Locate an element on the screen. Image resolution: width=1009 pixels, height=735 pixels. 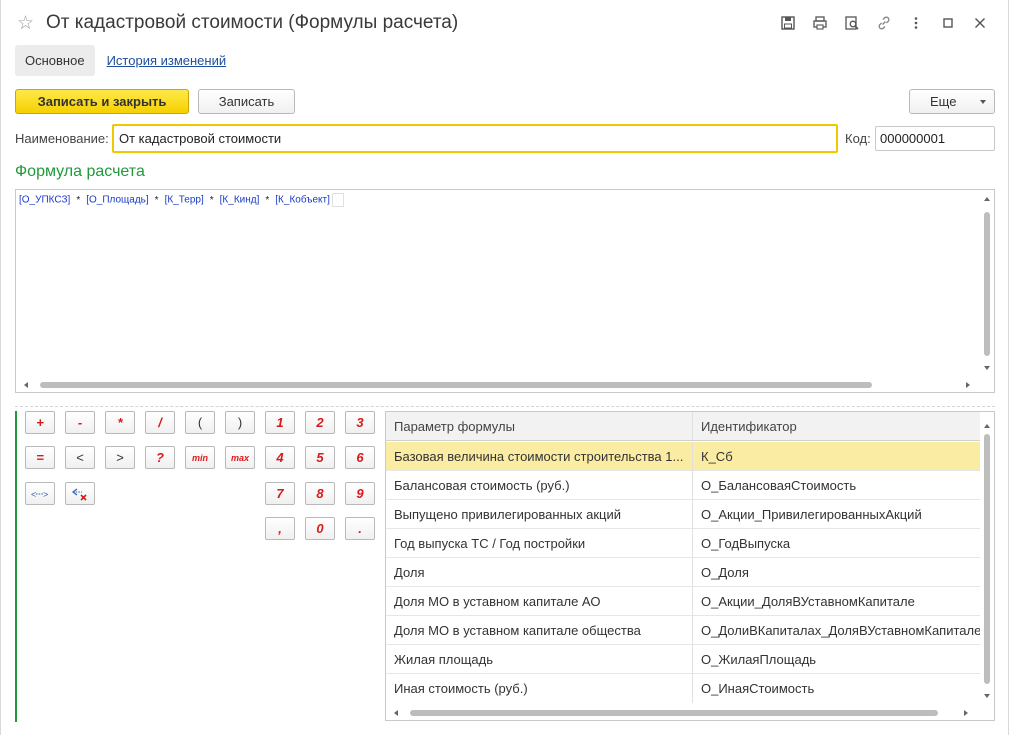
id-cell: О_БалансоваяСтоимость is located at coordinates (779, 485).